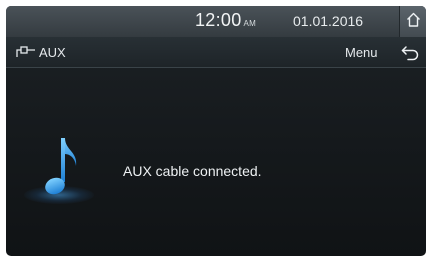 The height and width of the screenshot is (259, 430). What do you see at coordinates (361, 52) in the screenshot?
I see `menu-button: Menu` at bounding box center [361, 52].